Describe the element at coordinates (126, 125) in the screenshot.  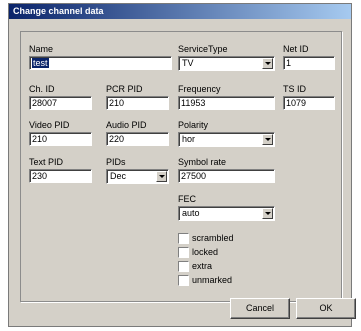
I see `audio-pid-label: Audio PID` at that location.